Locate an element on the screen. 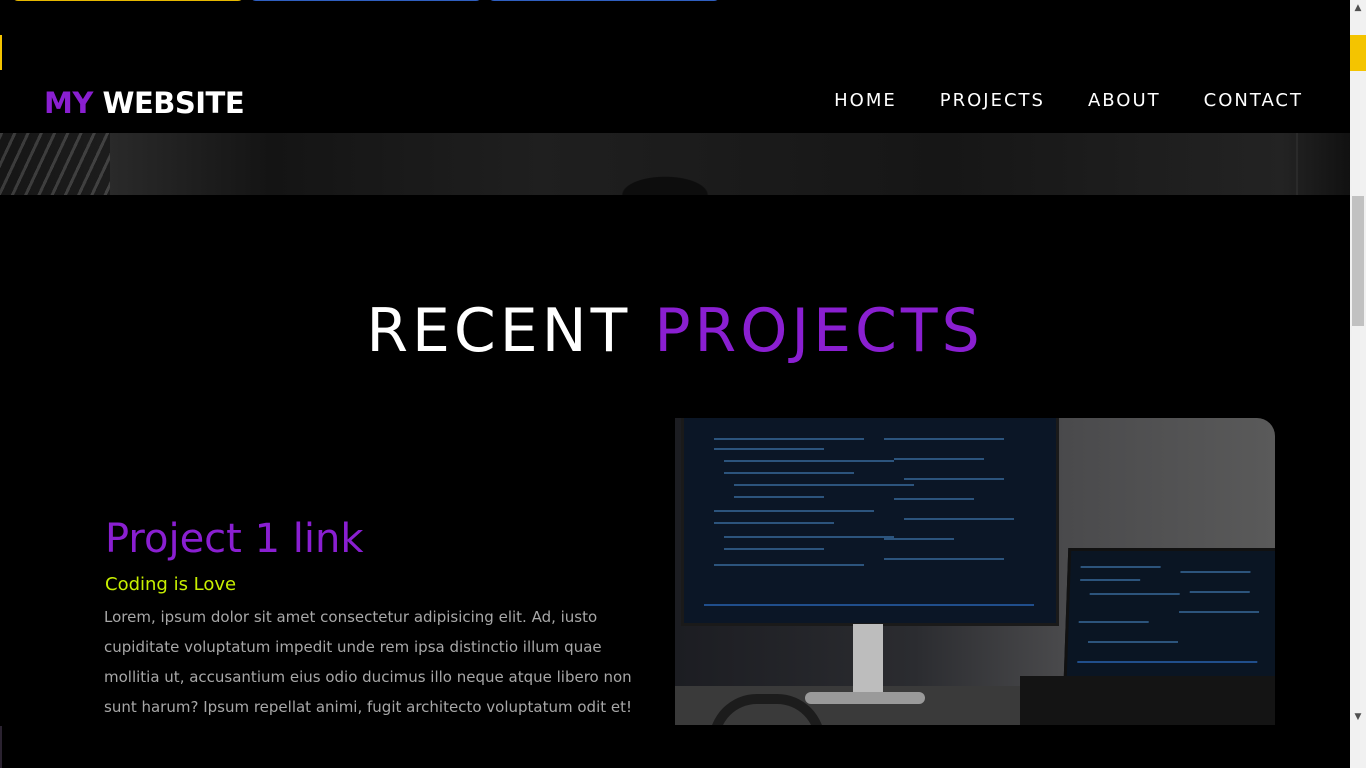  site-logo: MY WEBSITE is located at coordinates (144, 103).